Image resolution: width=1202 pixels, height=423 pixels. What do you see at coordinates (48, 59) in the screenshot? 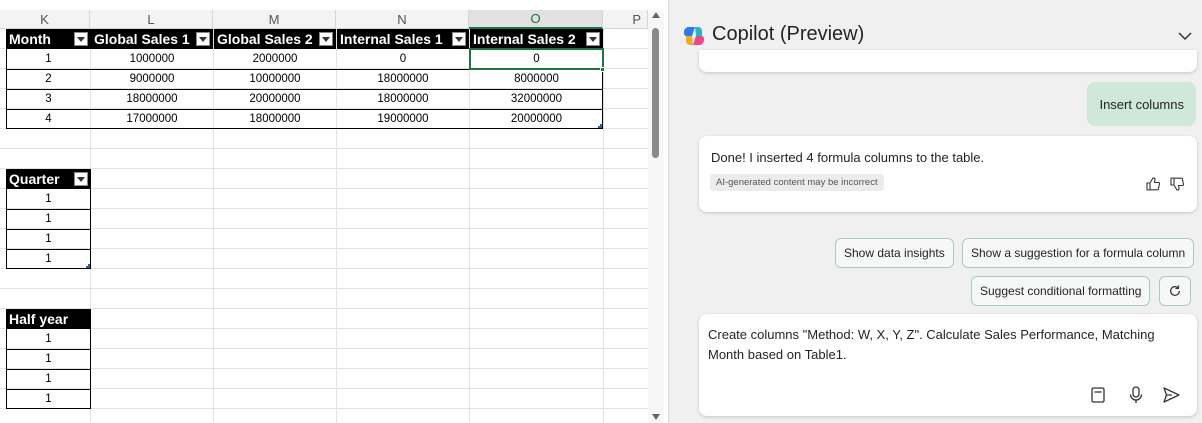
I see `table-cell: 1` at bounding box center [48, 59].